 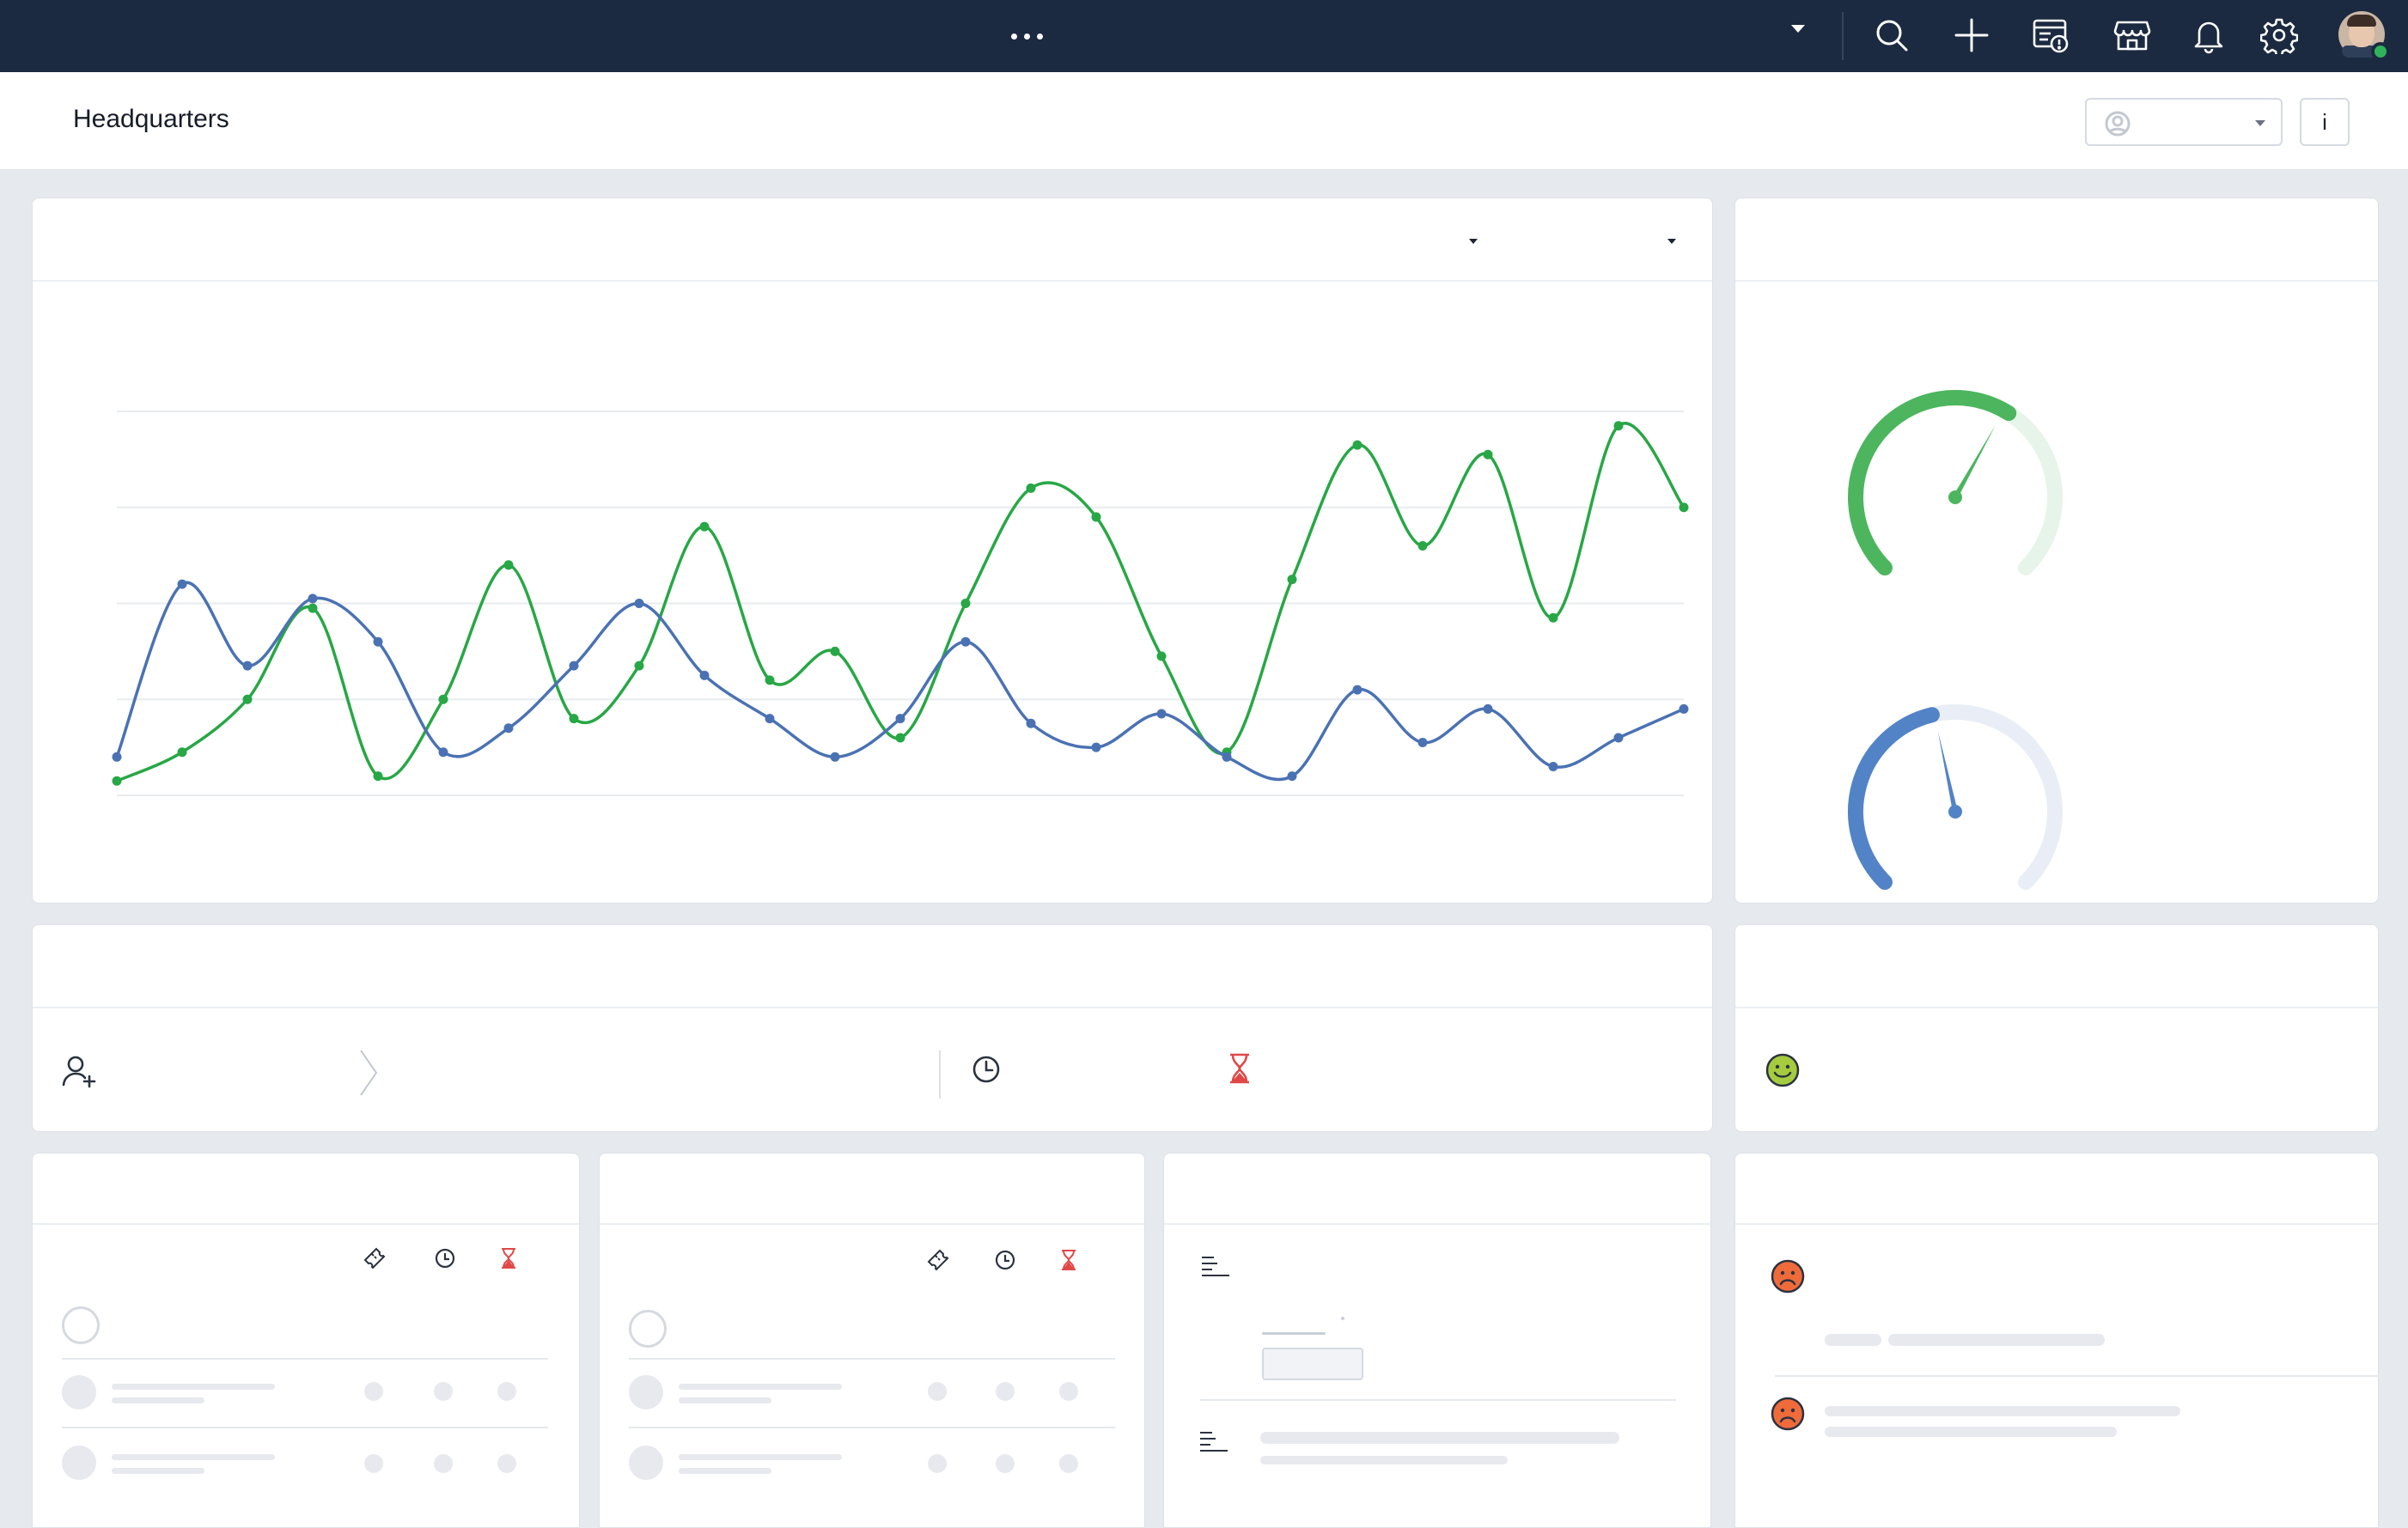 I want to click on gauge-bottom-needle, so click(x=1947, y=772).